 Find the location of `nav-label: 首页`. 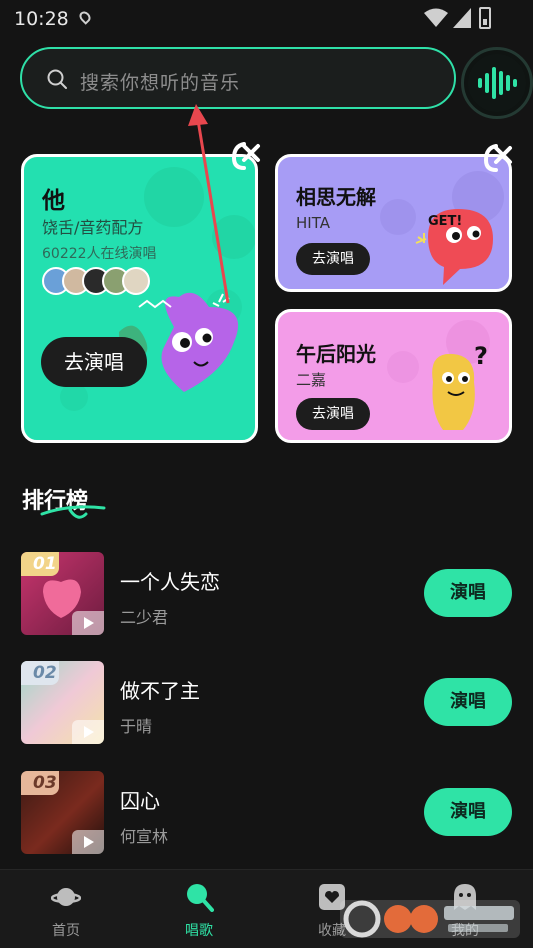

nav-label: 首页 is located at coordinates (66, 931).